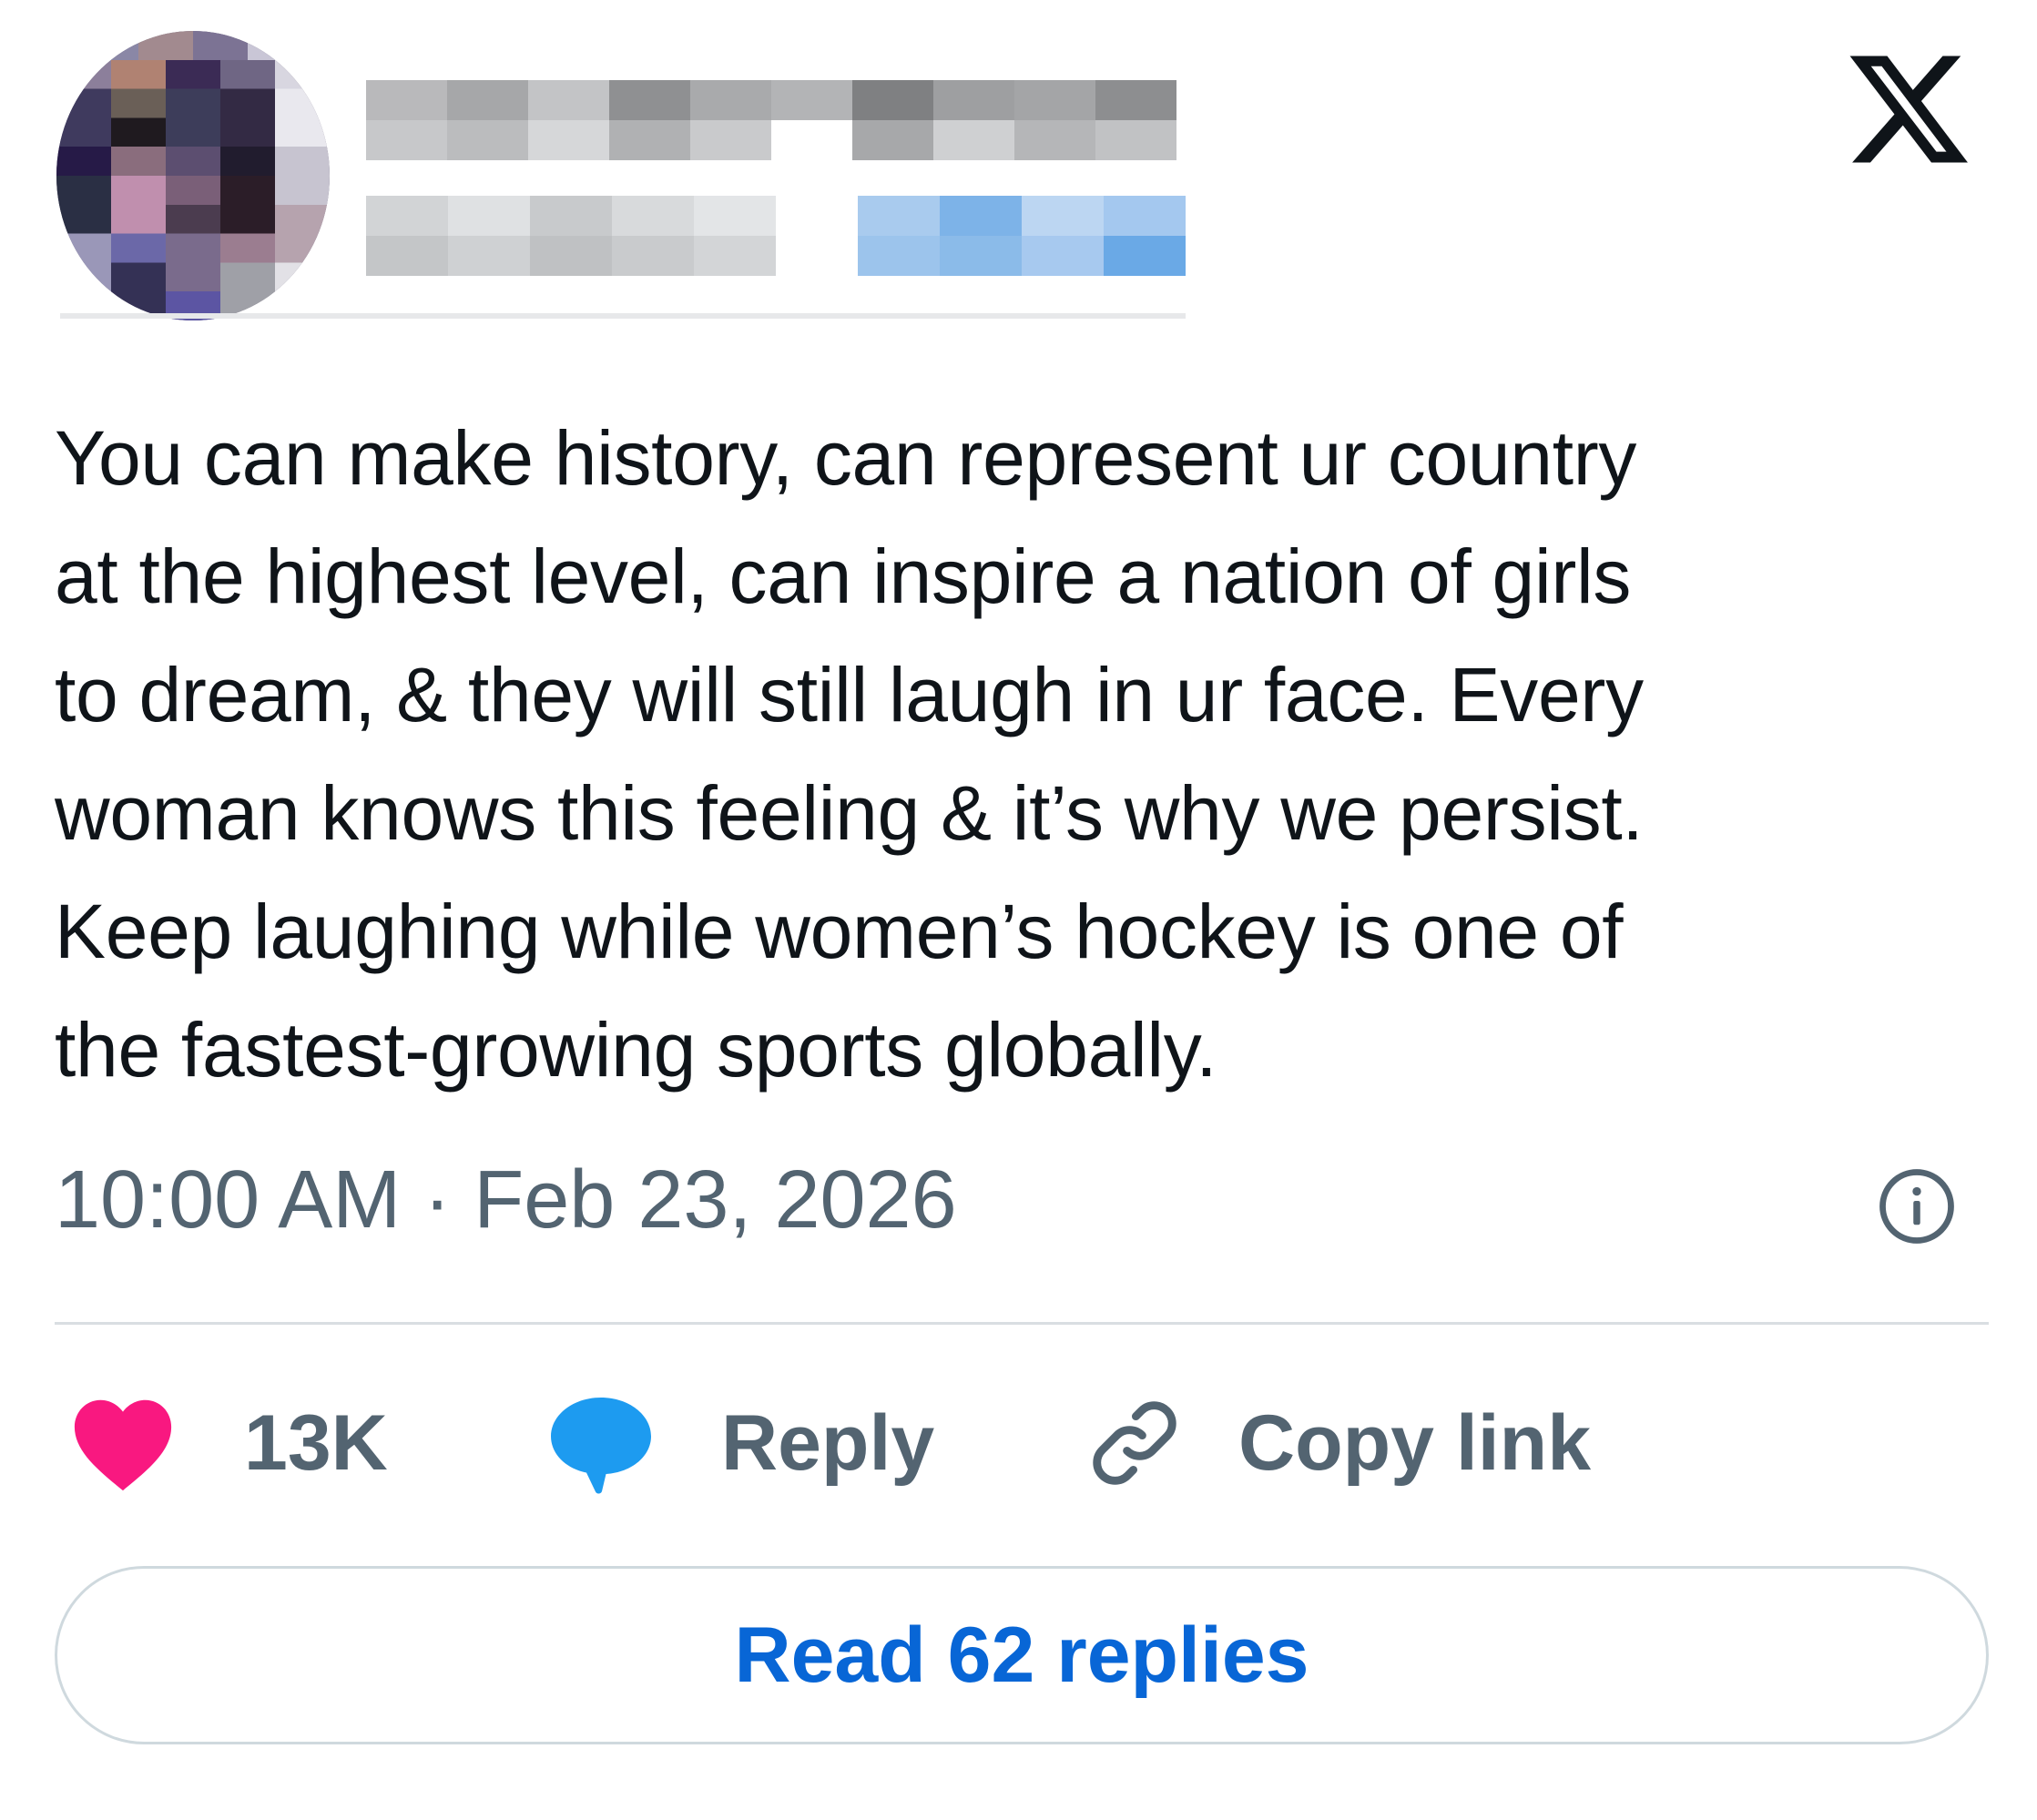  I want to click on post-timestamp: 10:00 AM · Feb 23, 2026, so click(506, 1200).